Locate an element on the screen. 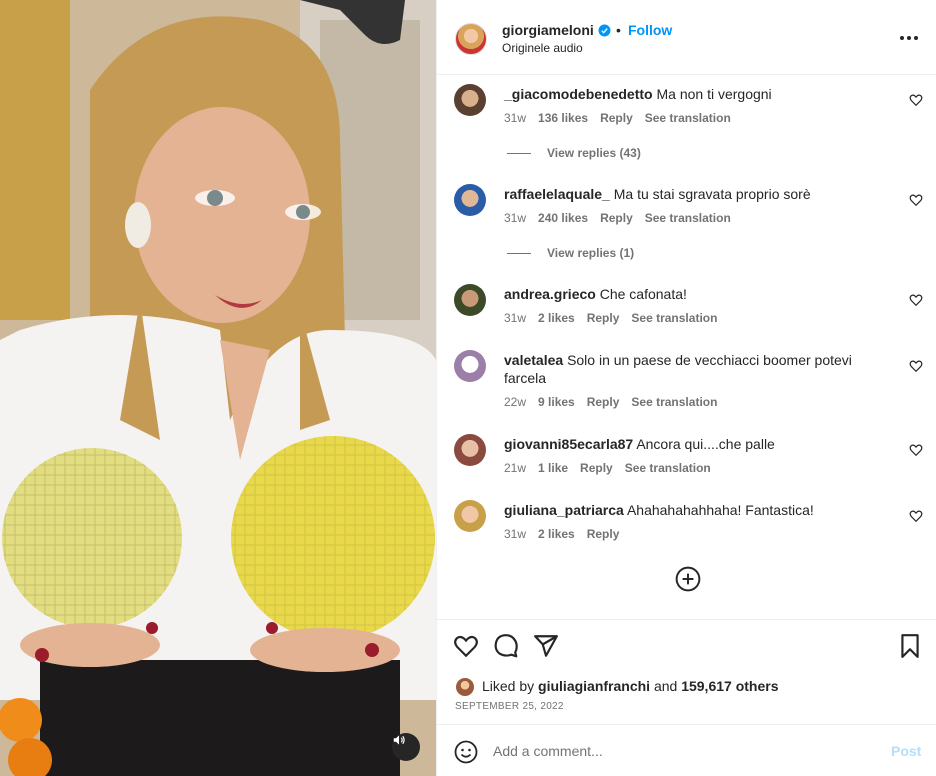  audio-label: Originele audio is located at coordinates (542, 48).